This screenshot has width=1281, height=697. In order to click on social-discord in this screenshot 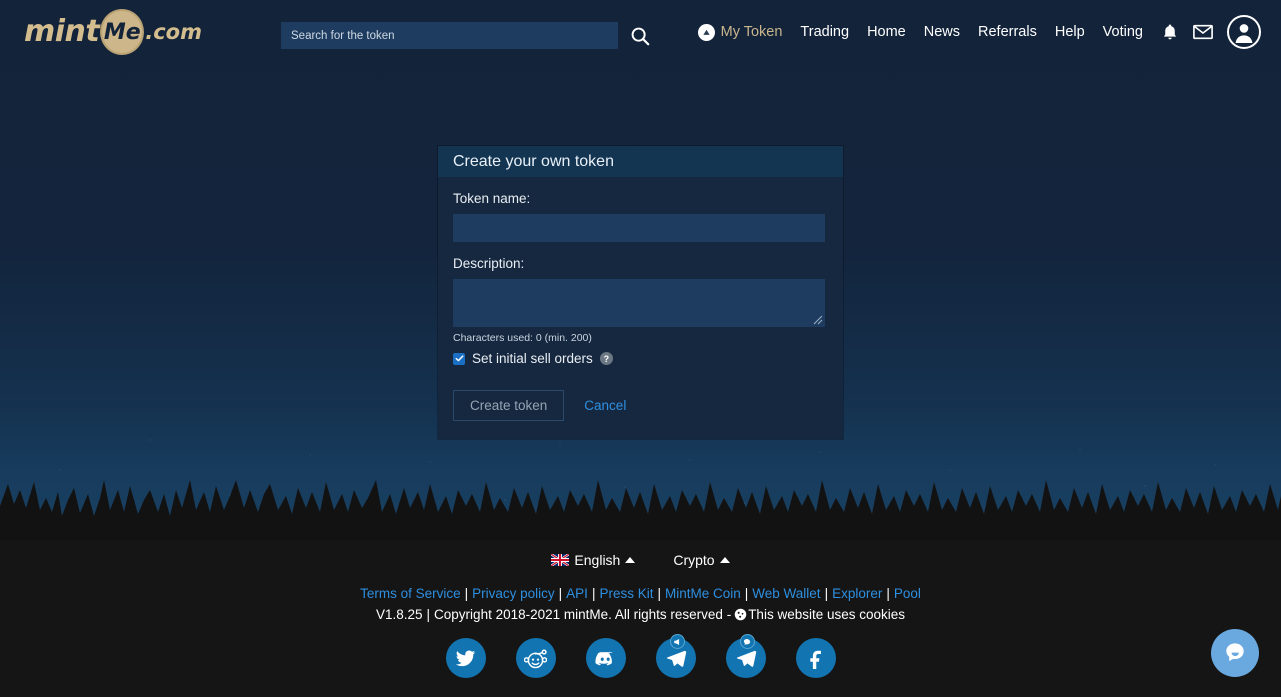, I will do `click(605, 658)`.